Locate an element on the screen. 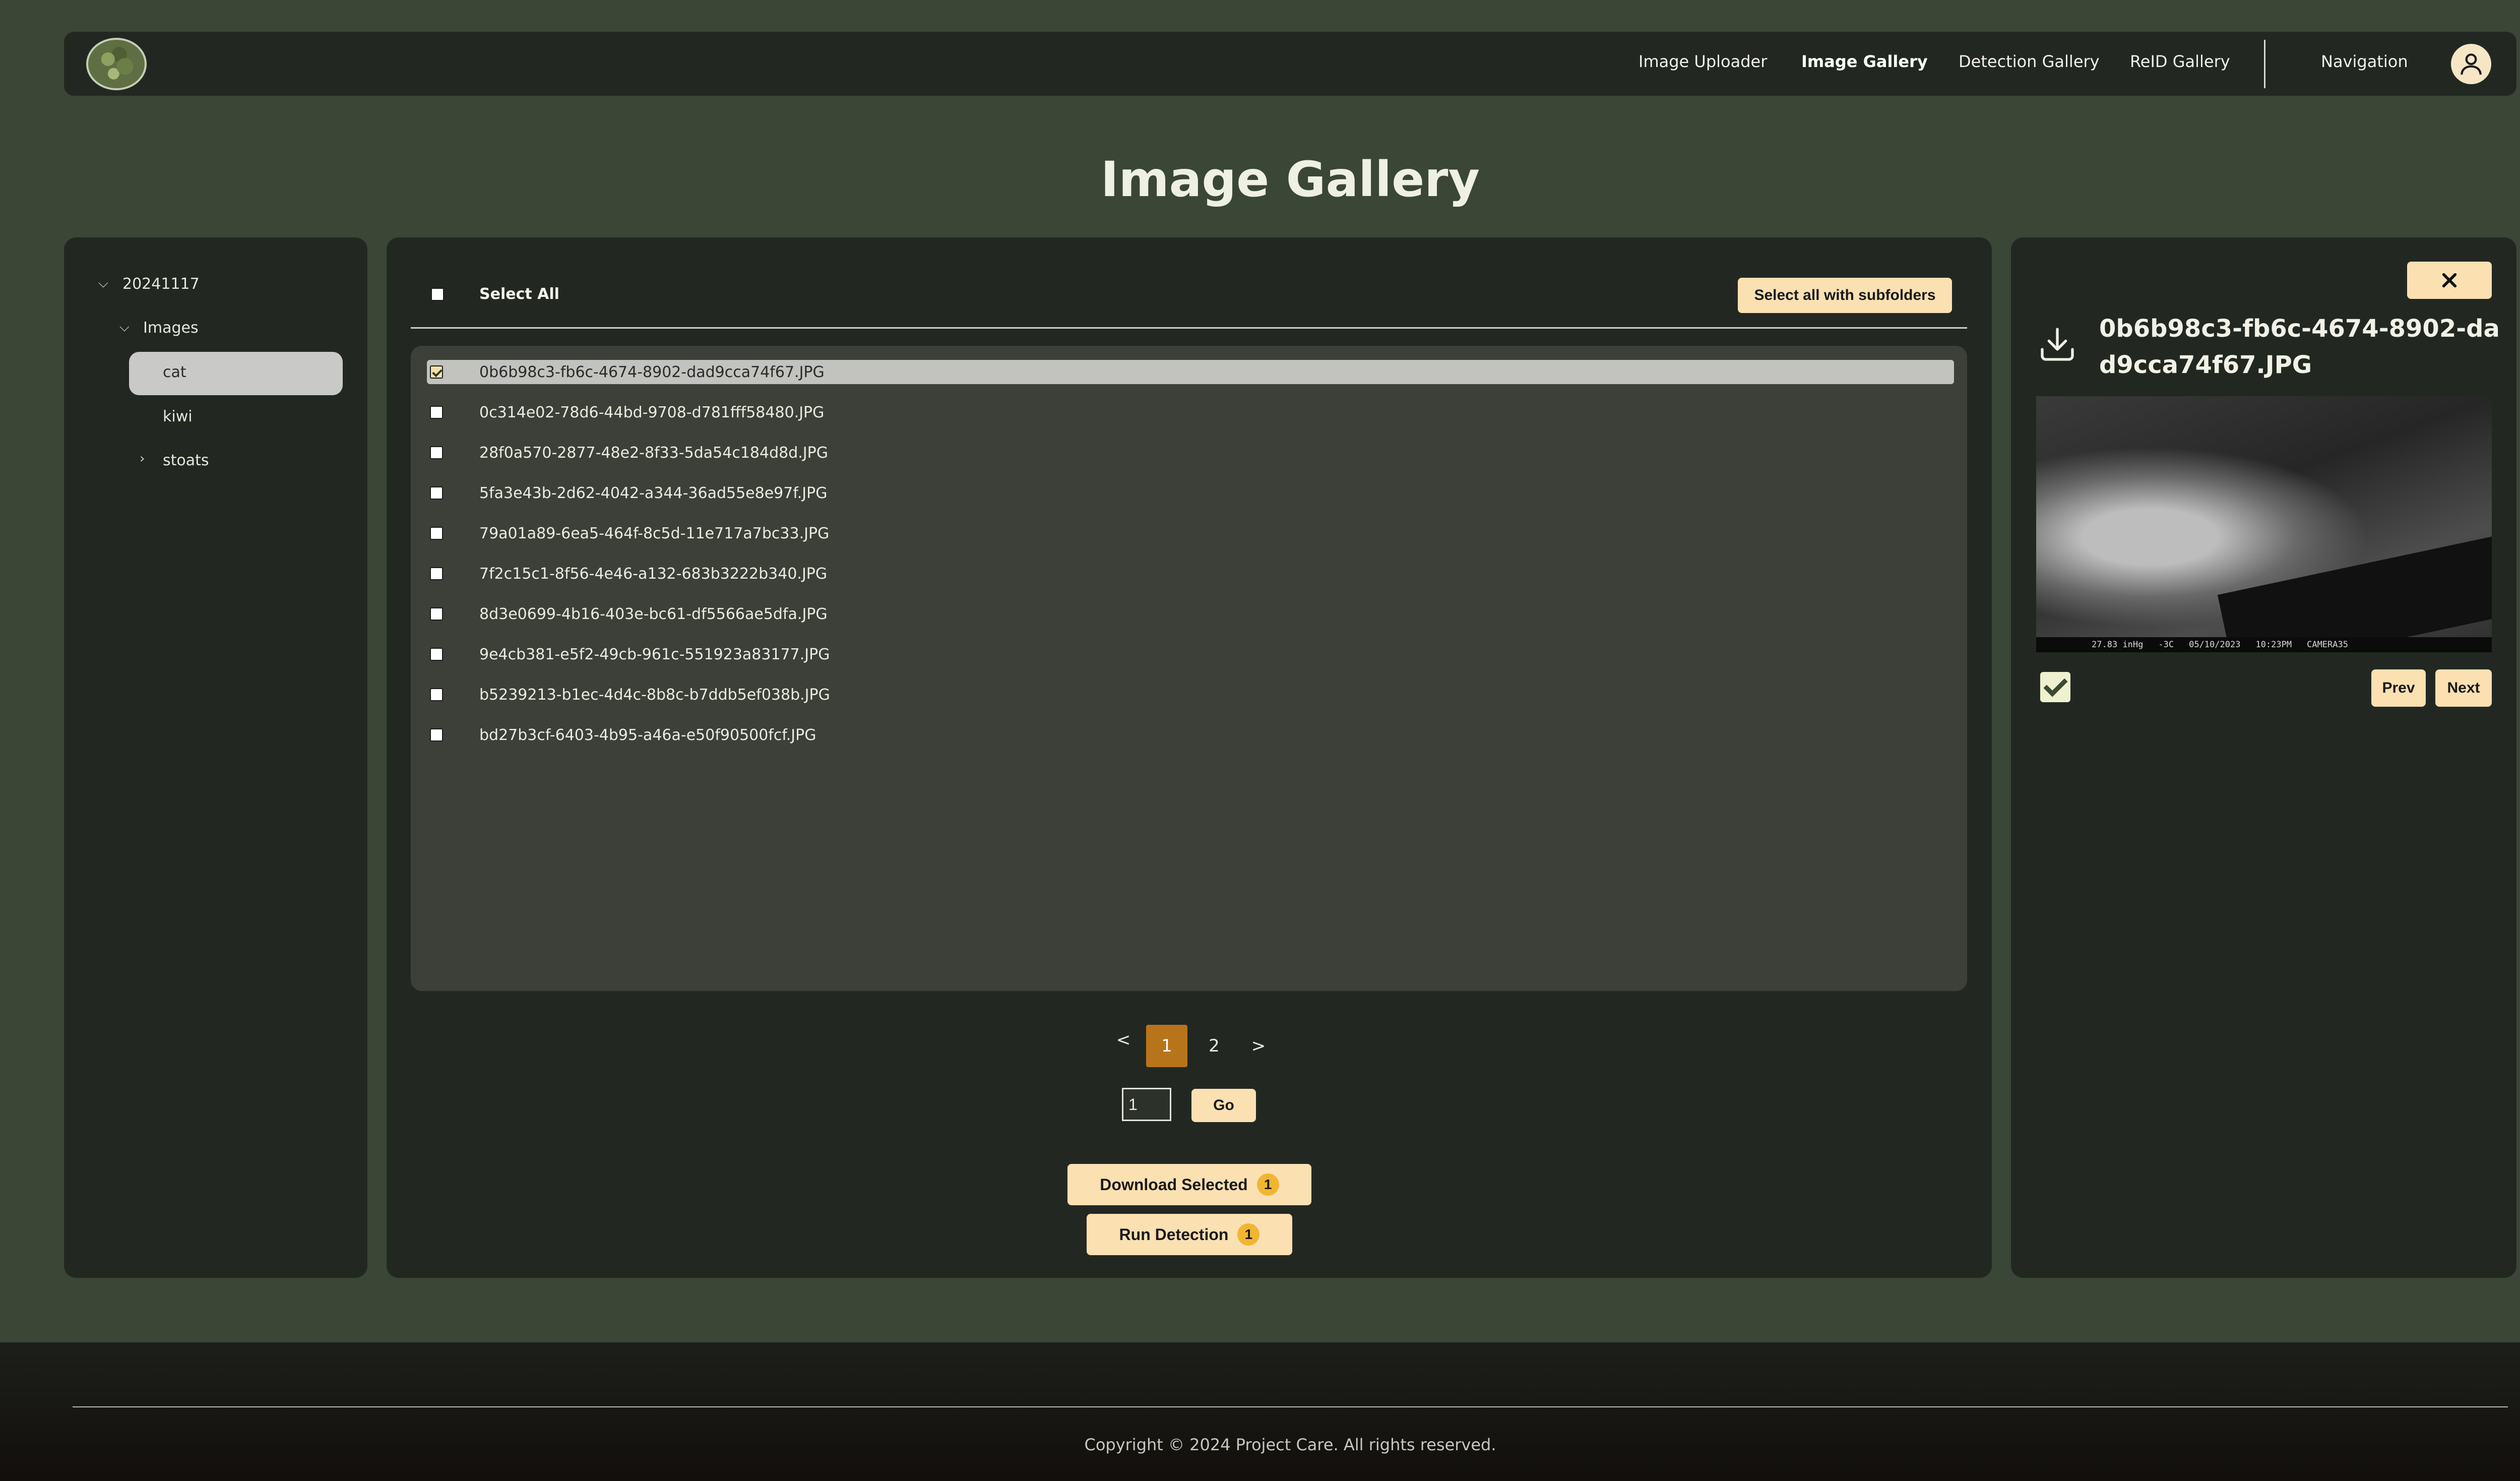  tree-folder-root: 20241117 is located at coordinates (161, 284).